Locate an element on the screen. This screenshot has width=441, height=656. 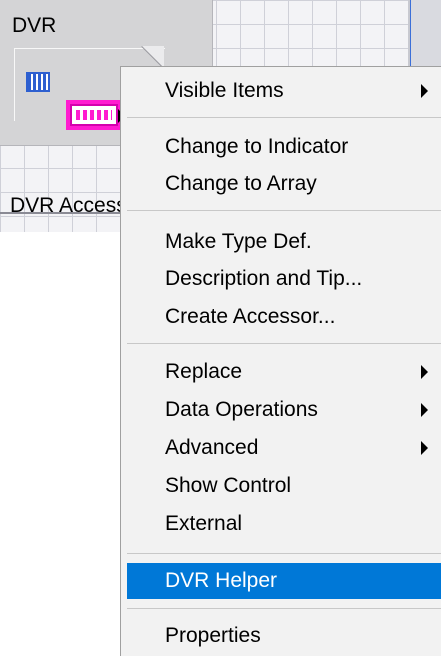
dvr-control-label: DVR is located at coordinates (34, 25).